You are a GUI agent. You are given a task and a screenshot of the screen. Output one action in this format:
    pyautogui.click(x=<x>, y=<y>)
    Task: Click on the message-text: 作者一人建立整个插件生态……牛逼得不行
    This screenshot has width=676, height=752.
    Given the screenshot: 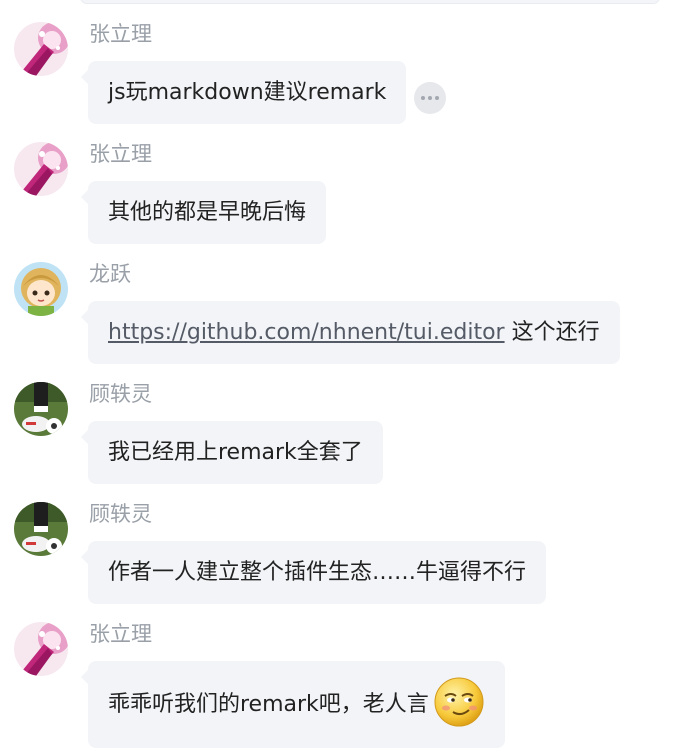 What is the action you would take?
    pyautogui.click(x=317, y=572)
    